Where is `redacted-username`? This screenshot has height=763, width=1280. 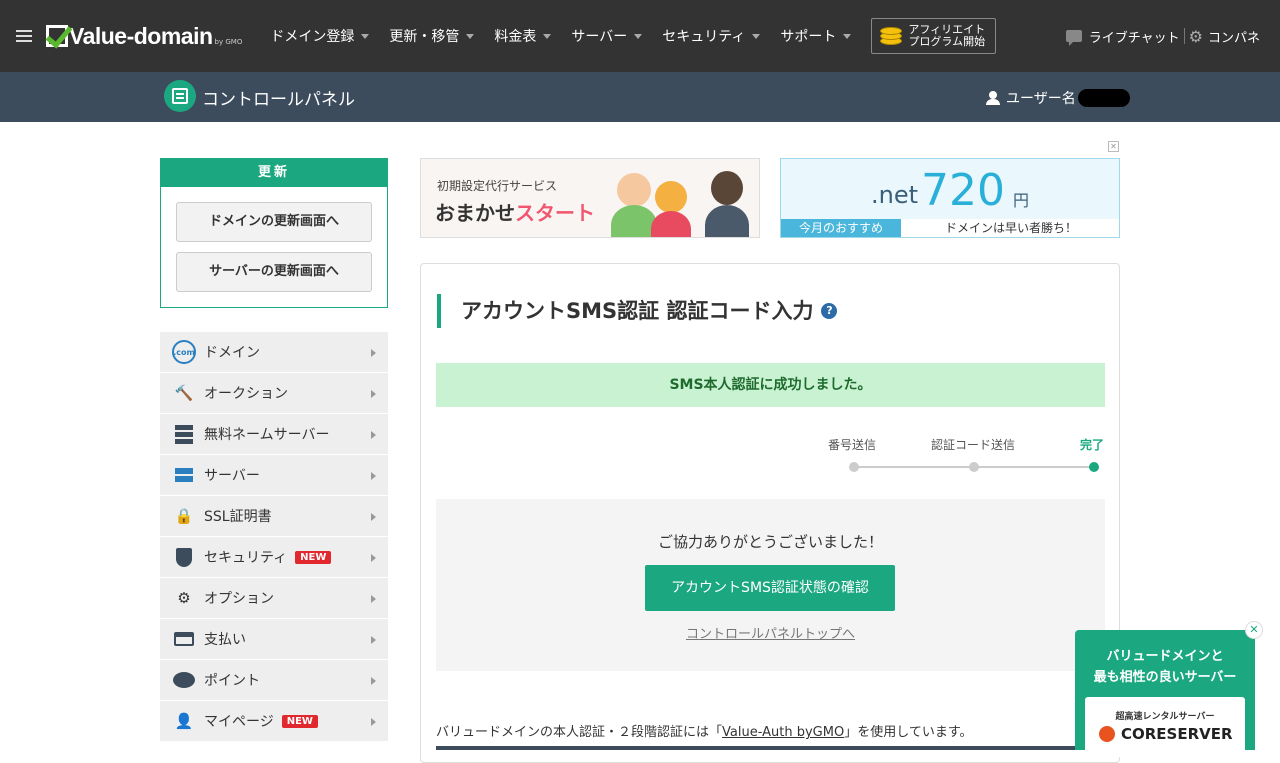
redacted-username is located at coordinates (1103, 98).